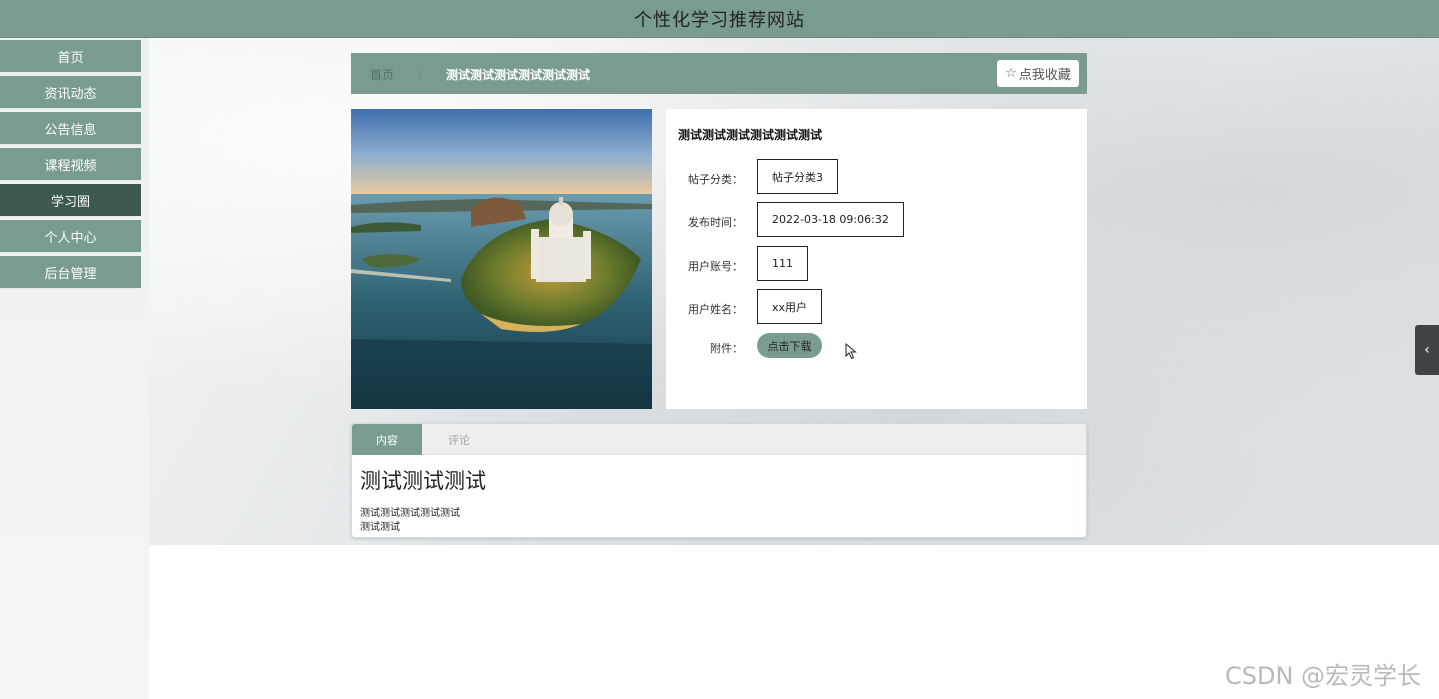  What do you see at coordinates (380, 527) in the screenshot?
I see `content-line: 测试测试` at bounding box center [380, 527].